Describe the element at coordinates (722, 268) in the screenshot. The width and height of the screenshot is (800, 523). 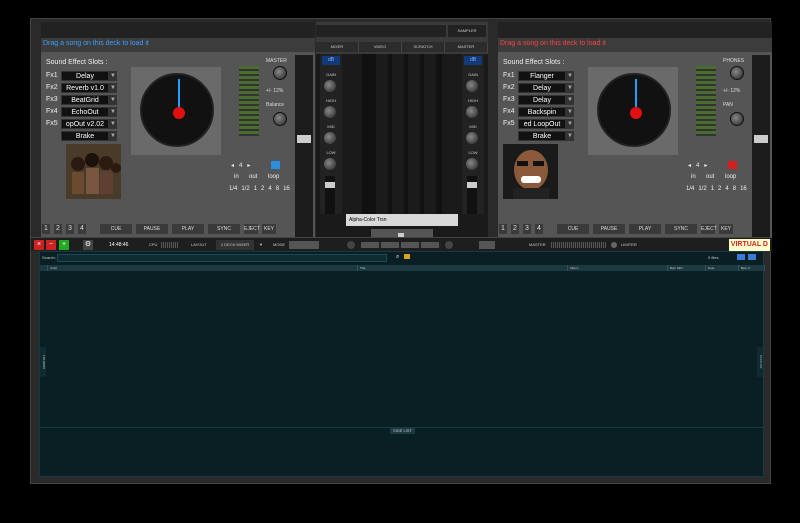
I see `column-note: Note` at that location.